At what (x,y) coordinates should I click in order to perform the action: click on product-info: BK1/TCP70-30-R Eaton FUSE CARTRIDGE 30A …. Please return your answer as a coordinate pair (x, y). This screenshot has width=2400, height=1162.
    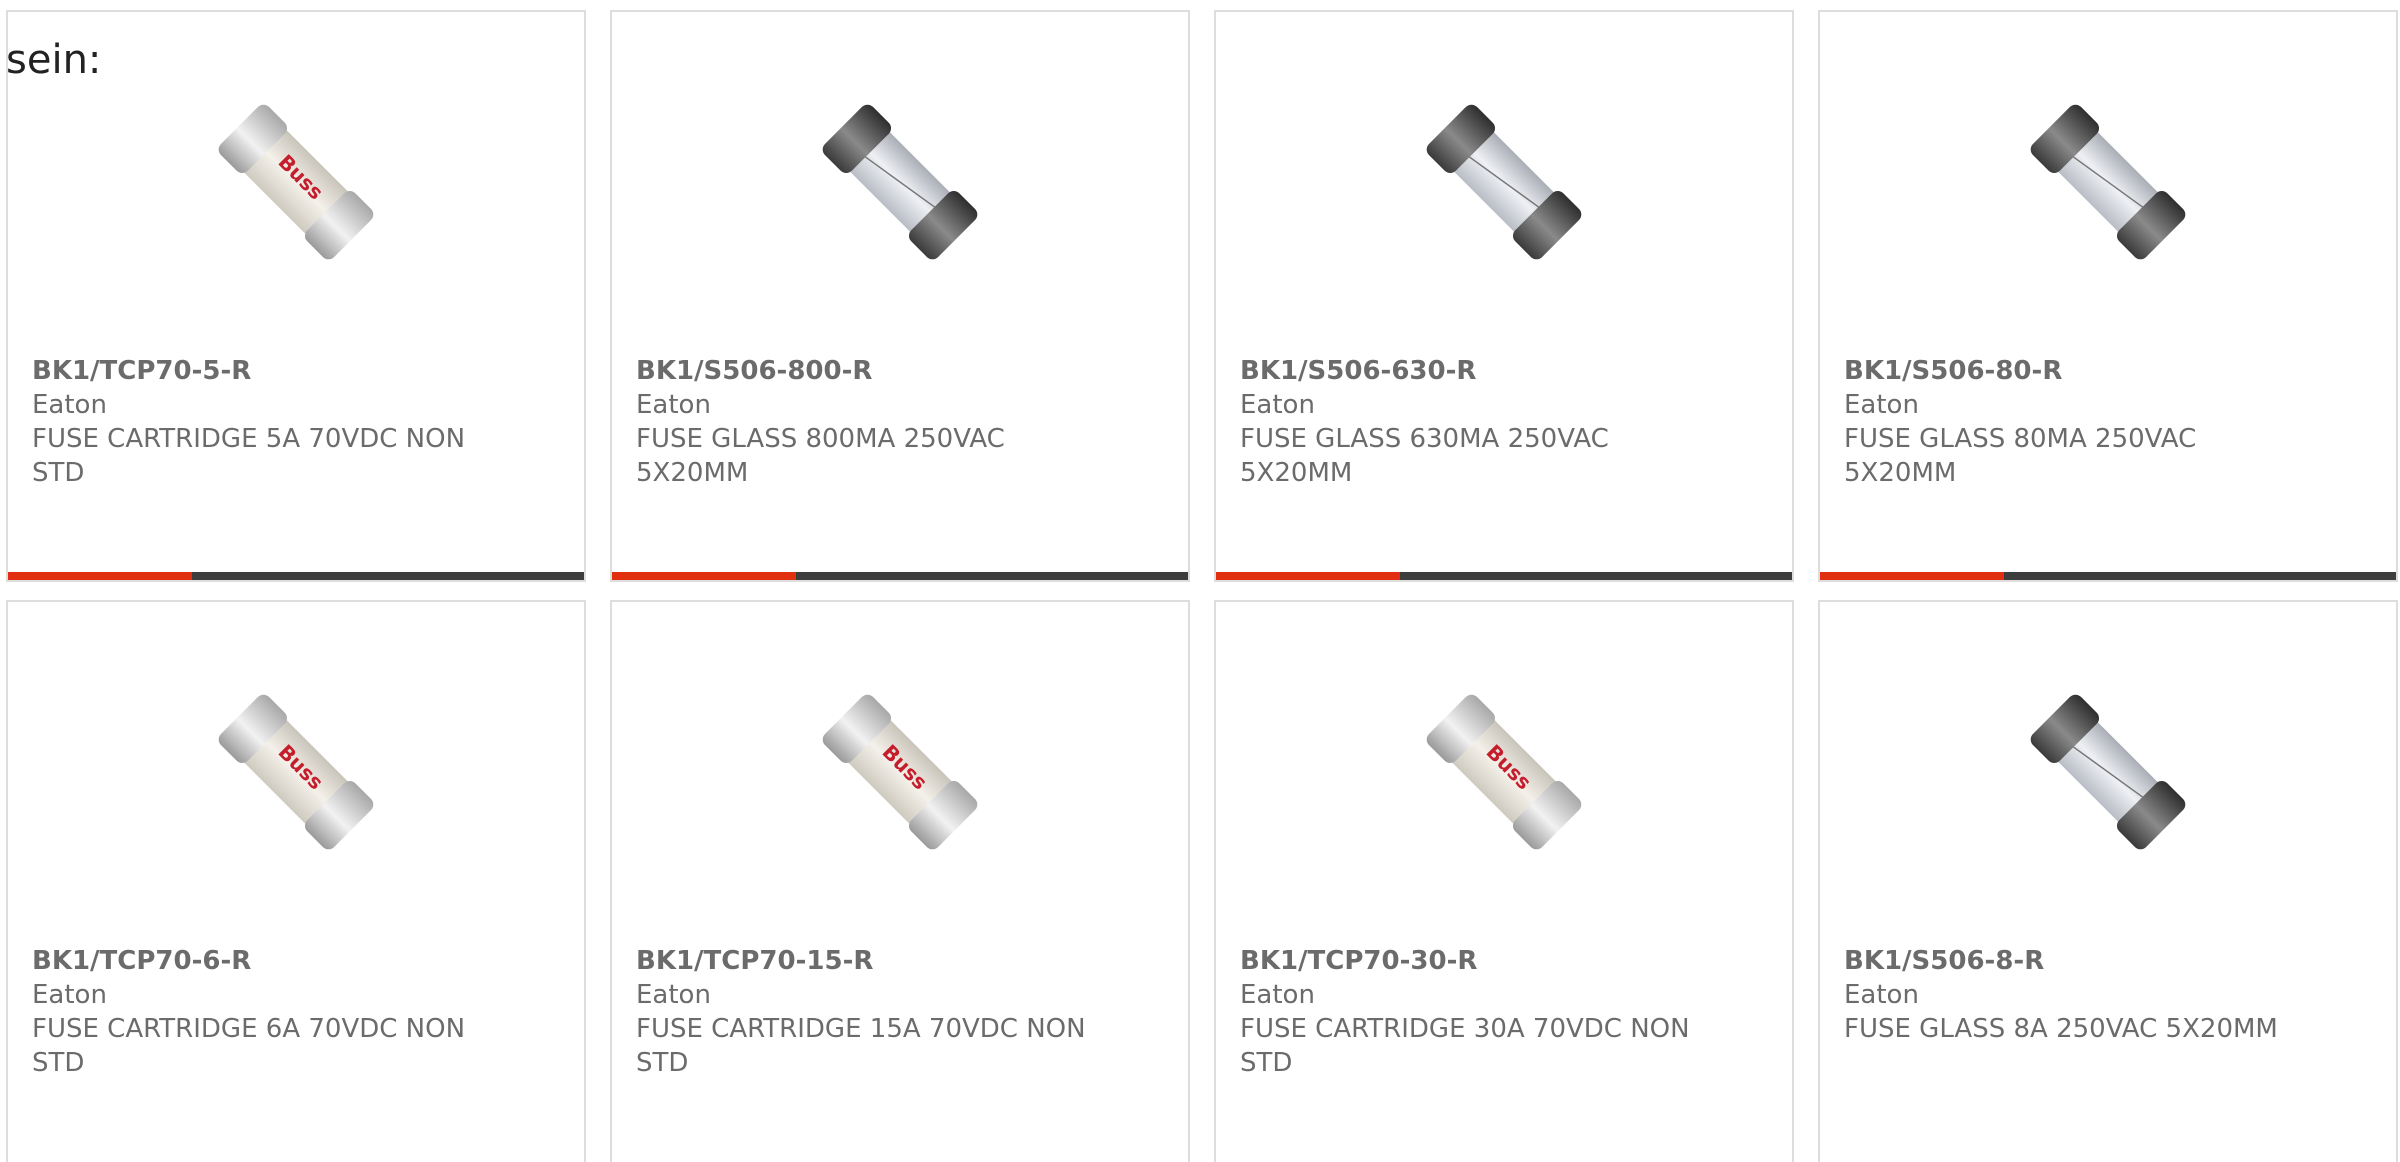
    Looking at the image, I should click on (1470, 1012).